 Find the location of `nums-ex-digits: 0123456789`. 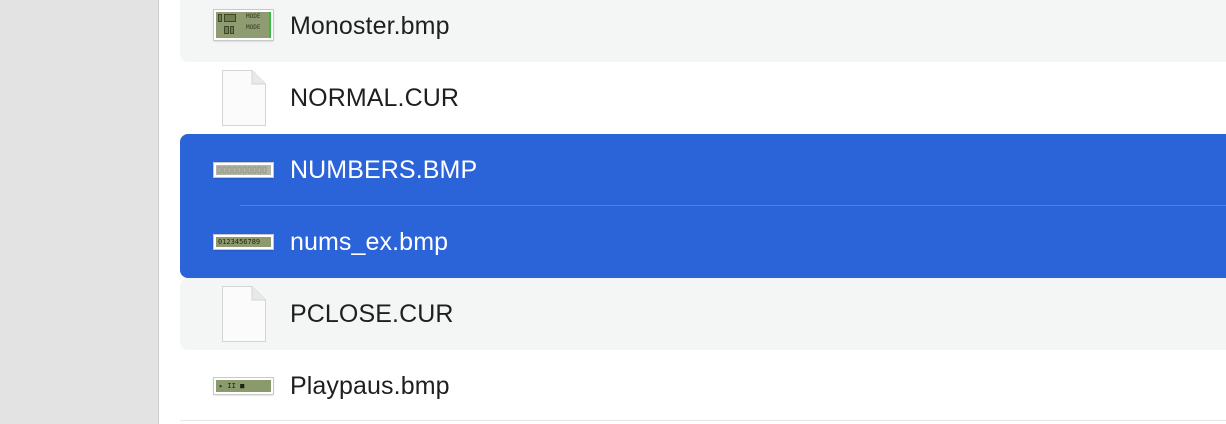

nums-ex-digits: 0123456789 is located at coordinates (239, 242).